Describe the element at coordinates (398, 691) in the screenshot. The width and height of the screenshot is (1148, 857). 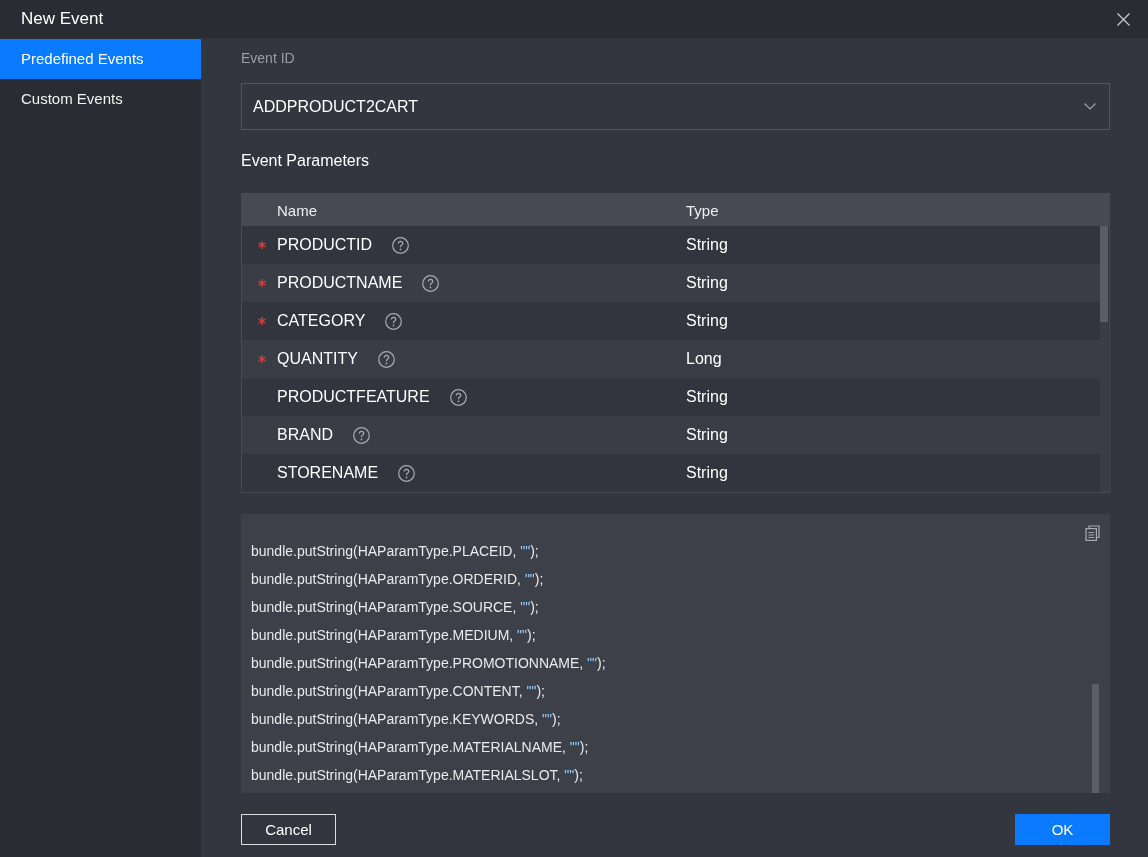
I see `code-line: bundle.putString(HAParamType.CONTENT, "");` at that location.